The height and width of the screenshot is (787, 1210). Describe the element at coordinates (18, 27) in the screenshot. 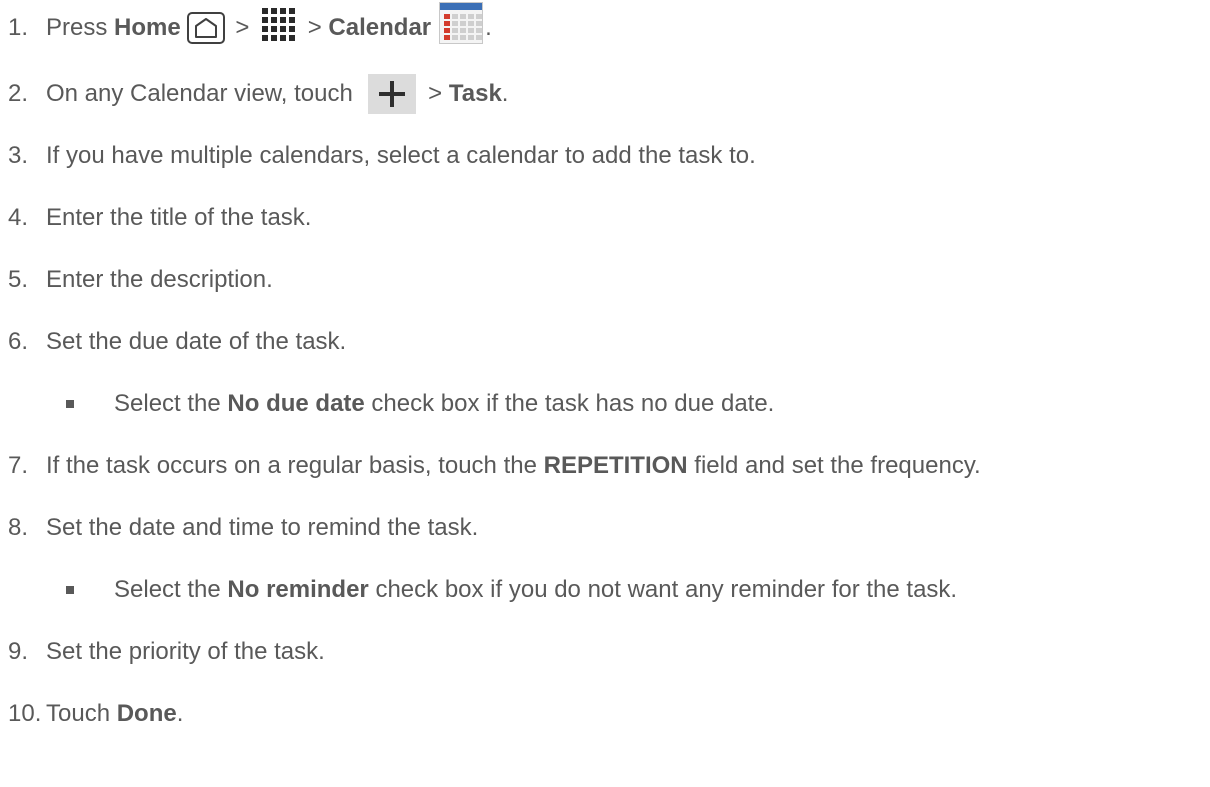

I see `step-number: 1.` at that location.